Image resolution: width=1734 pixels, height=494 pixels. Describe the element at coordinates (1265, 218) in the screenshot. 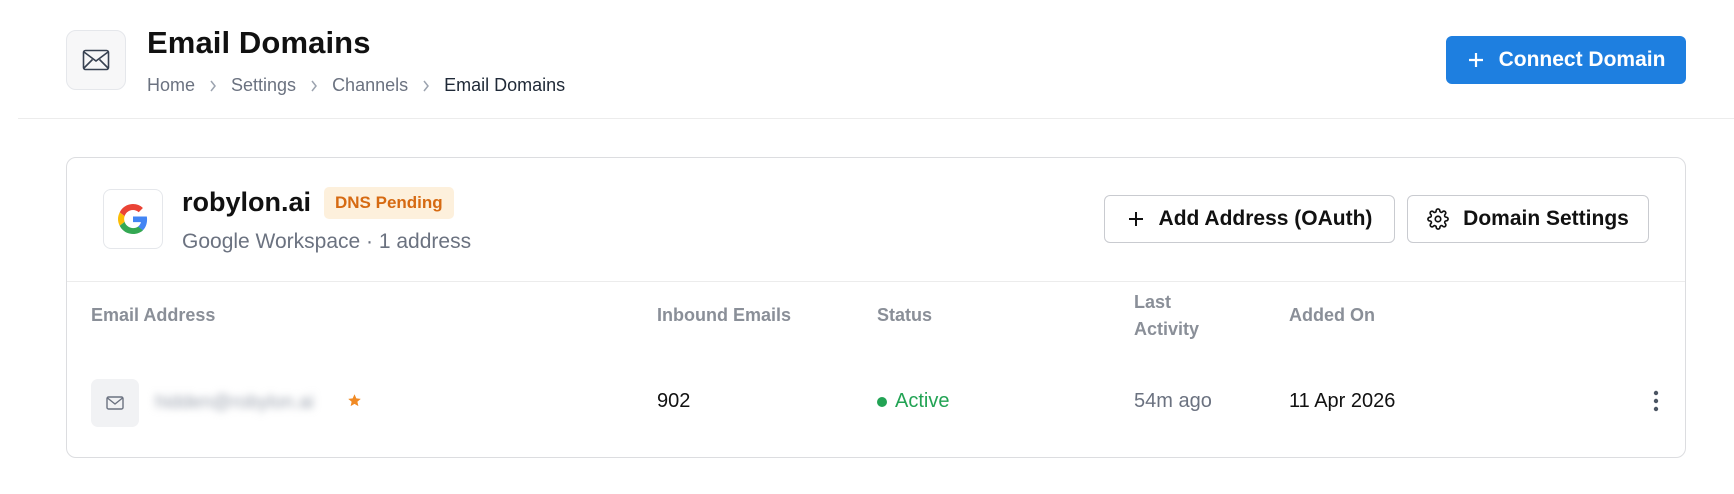

I see `add-address-label: Add Address (OAuth)` at that location.